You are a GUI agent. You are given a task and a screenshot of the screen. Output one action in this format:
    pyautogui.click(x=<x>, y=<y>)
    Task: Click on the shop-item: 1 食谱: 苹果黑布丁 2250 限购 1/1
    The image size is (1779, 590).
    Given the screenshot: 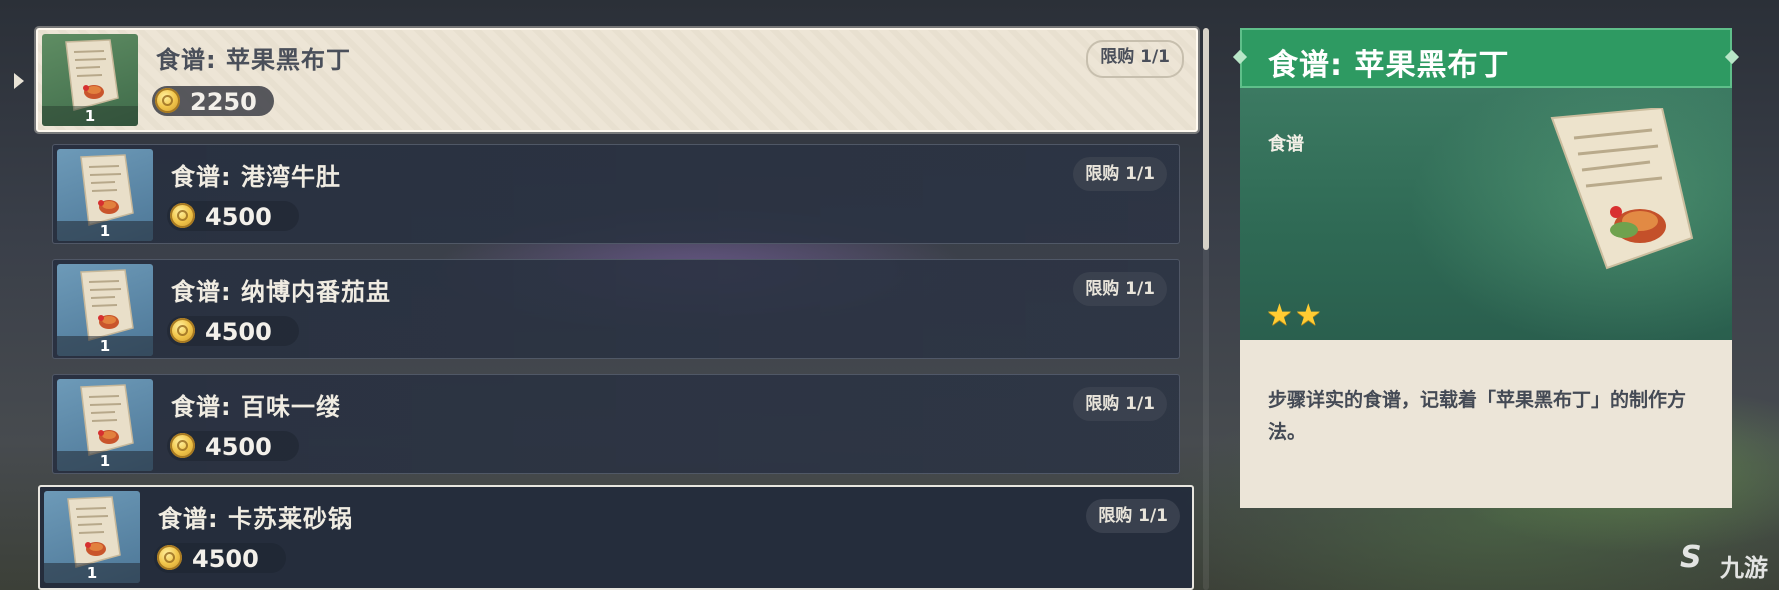 What is the action you would take?
    pyautogui.click(x=617, y=80)
    